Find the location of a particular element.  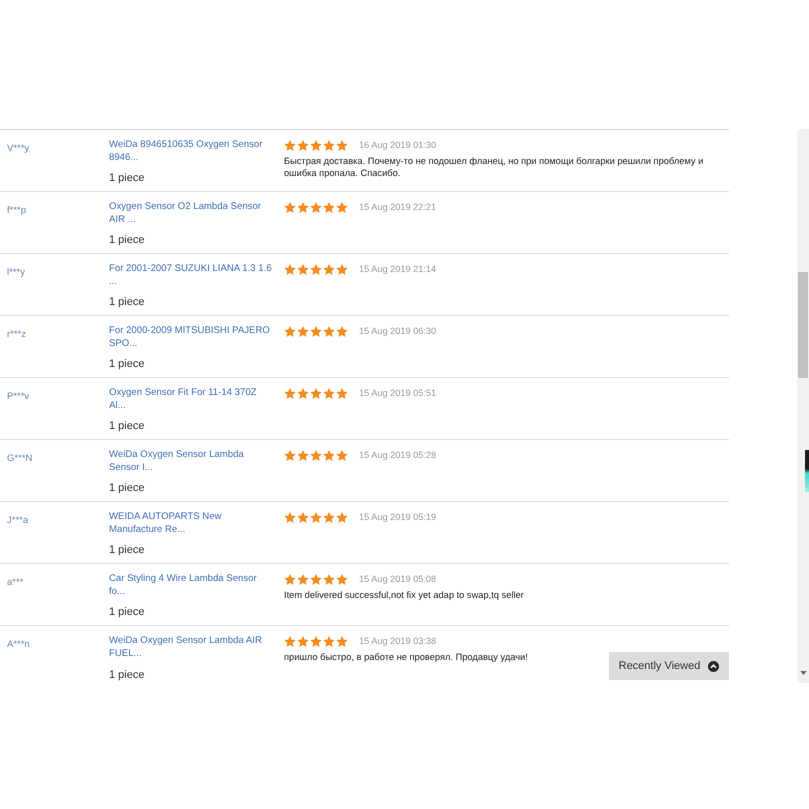

buyer-name: a*** is located at coordinates (15, 582).